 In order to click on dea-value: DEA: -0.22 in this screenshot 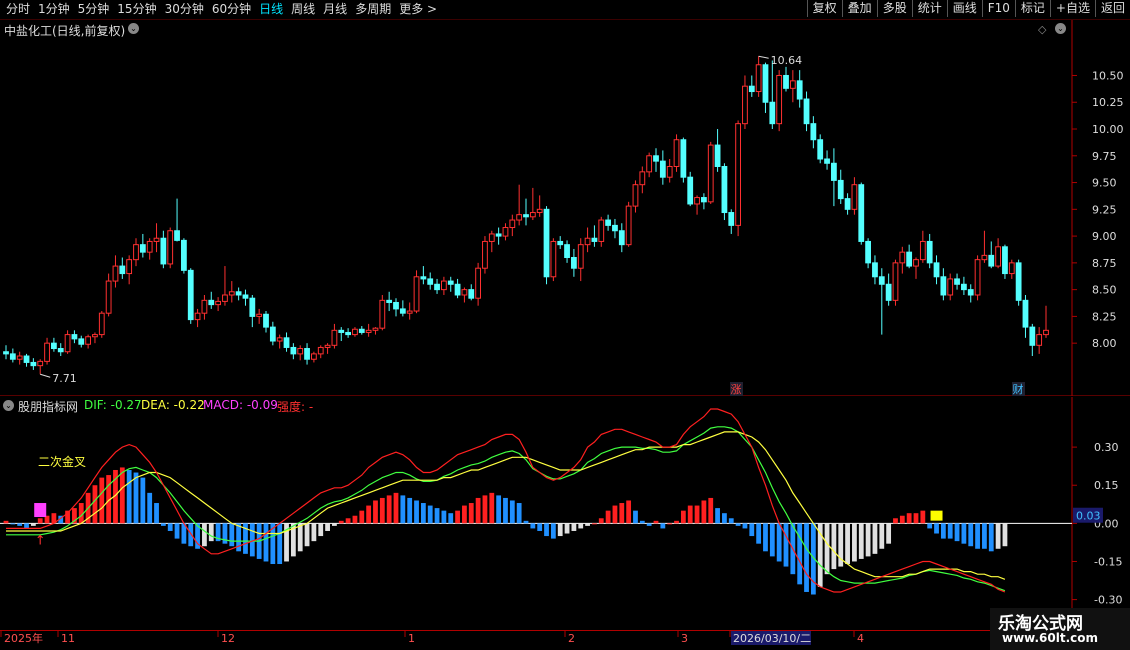, I will do `click(173, 405)`.